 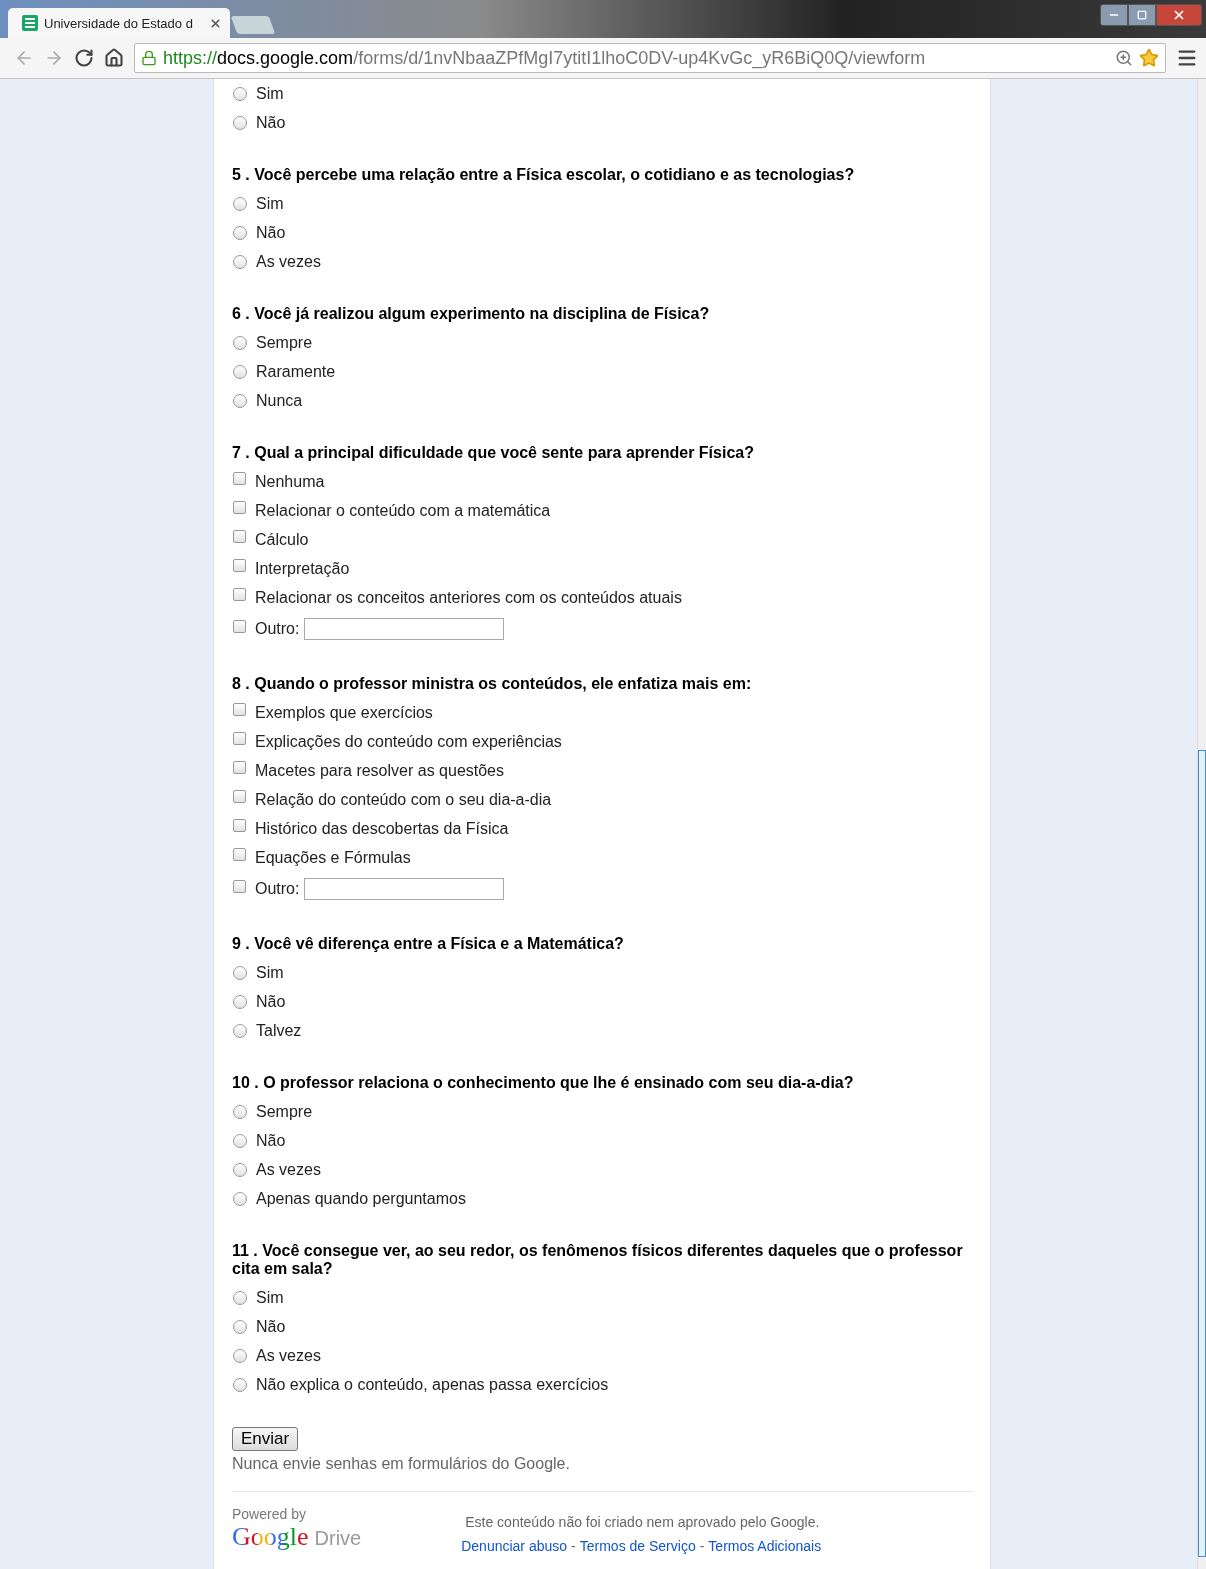 I want to click on footer-link: Termos de Serviço, so click(x=637, y=1546).